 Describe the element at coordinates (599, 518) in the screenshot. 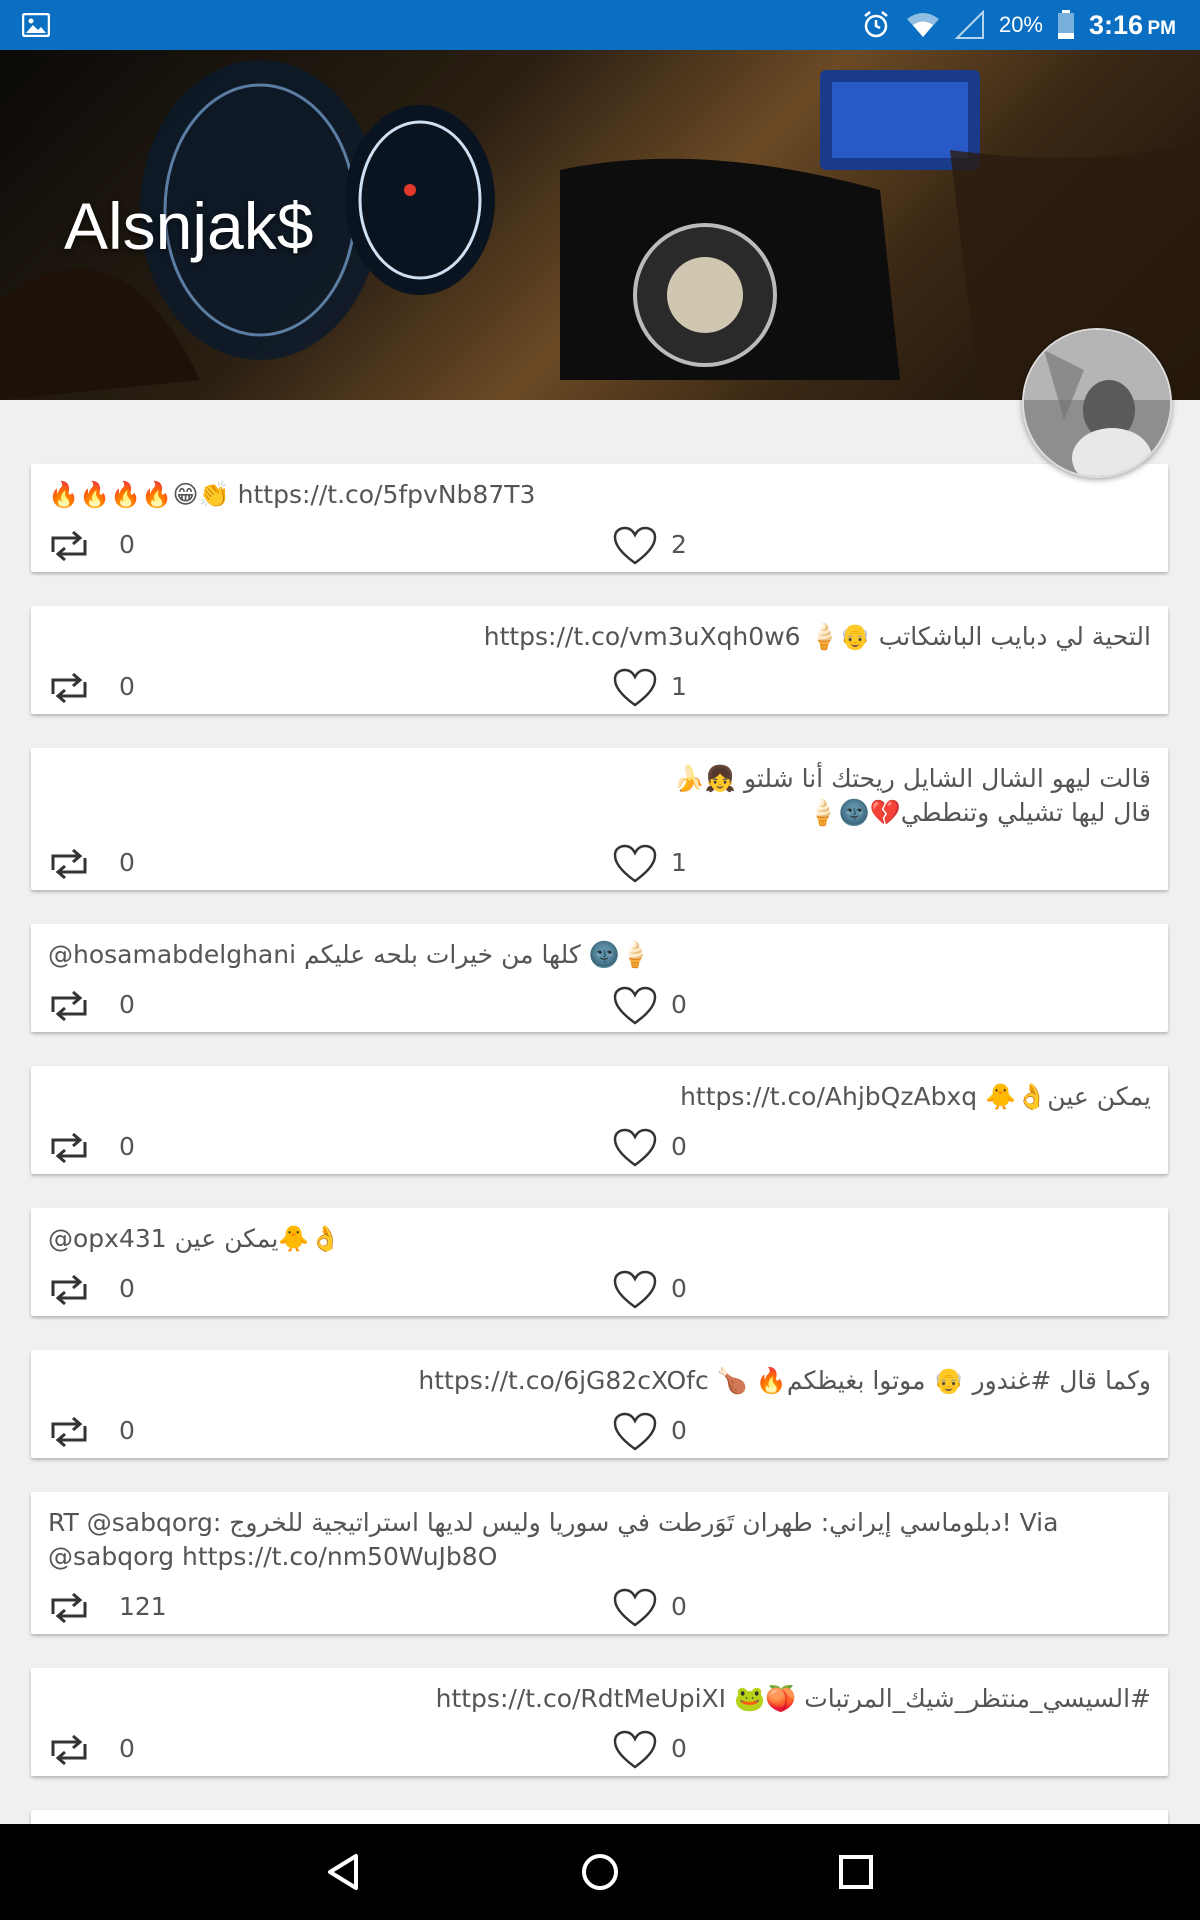

I see `tweet-card: 🔥🔥🔥🔥😁👏 https://t.co/5fpvNb87T3 0 2` at that location.